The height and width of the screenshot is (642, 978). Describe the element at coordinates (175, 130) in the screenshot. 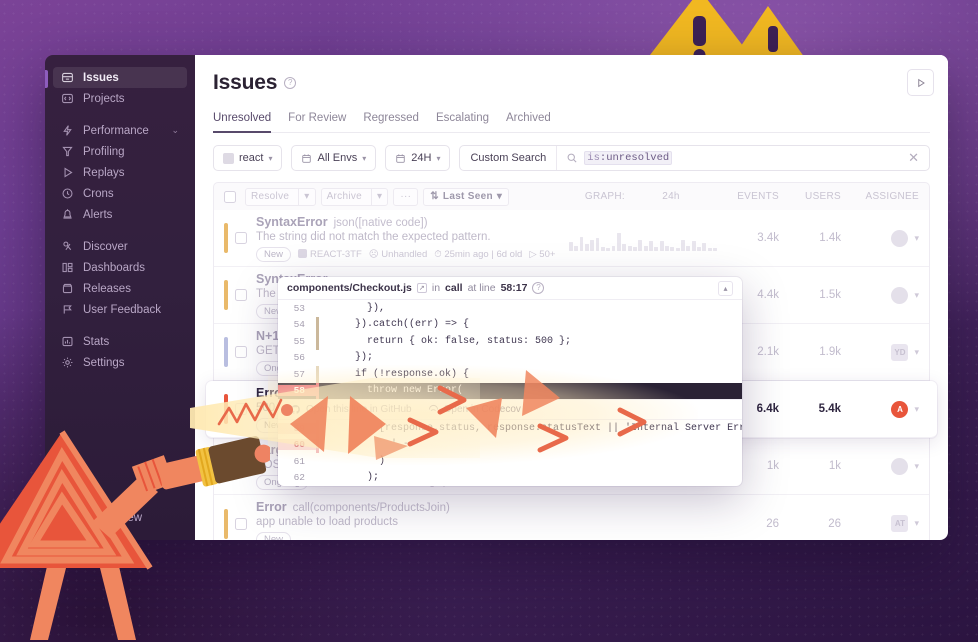

I see `chevron-down-icon: ⌄` at that location.